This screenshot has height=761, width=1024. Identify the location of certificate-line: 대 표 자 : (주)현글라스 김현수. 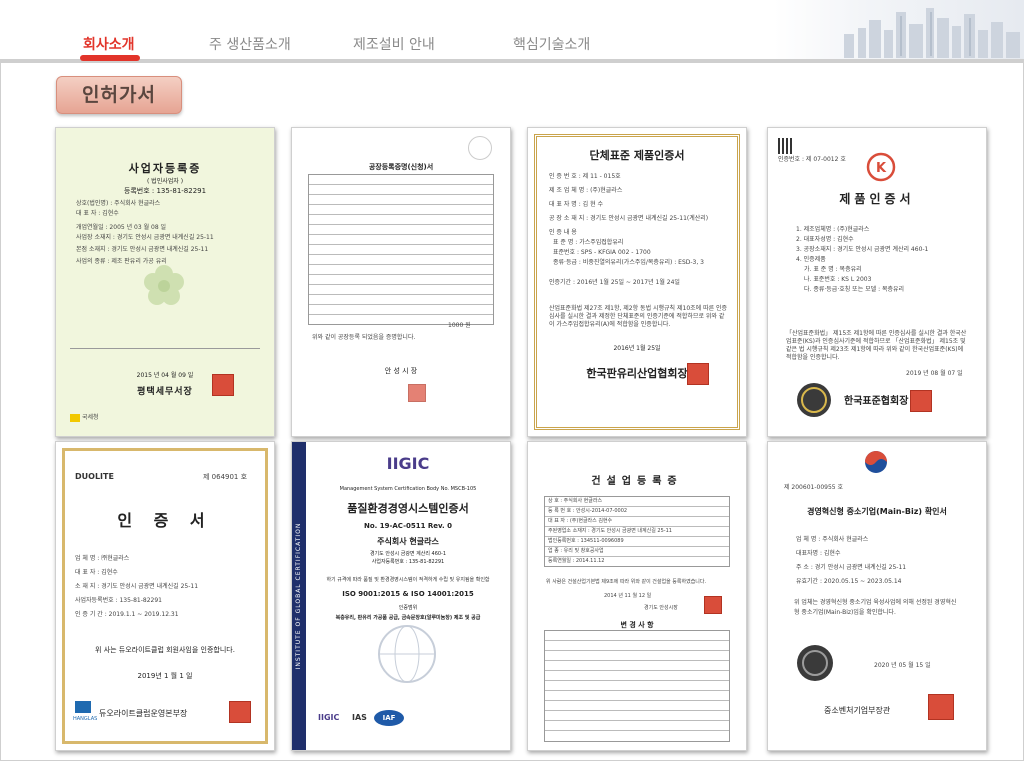
(580, 521).